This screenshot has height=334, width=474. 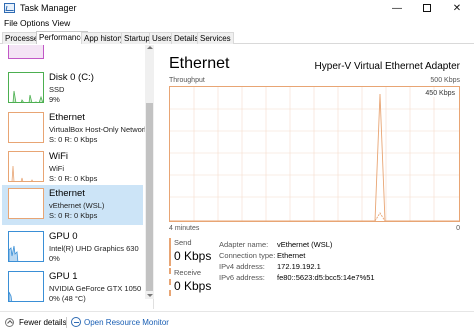 I want to click on sidebar-item-detail: Intel(R) UHD Graphics 630, so click(x=94, y=248).